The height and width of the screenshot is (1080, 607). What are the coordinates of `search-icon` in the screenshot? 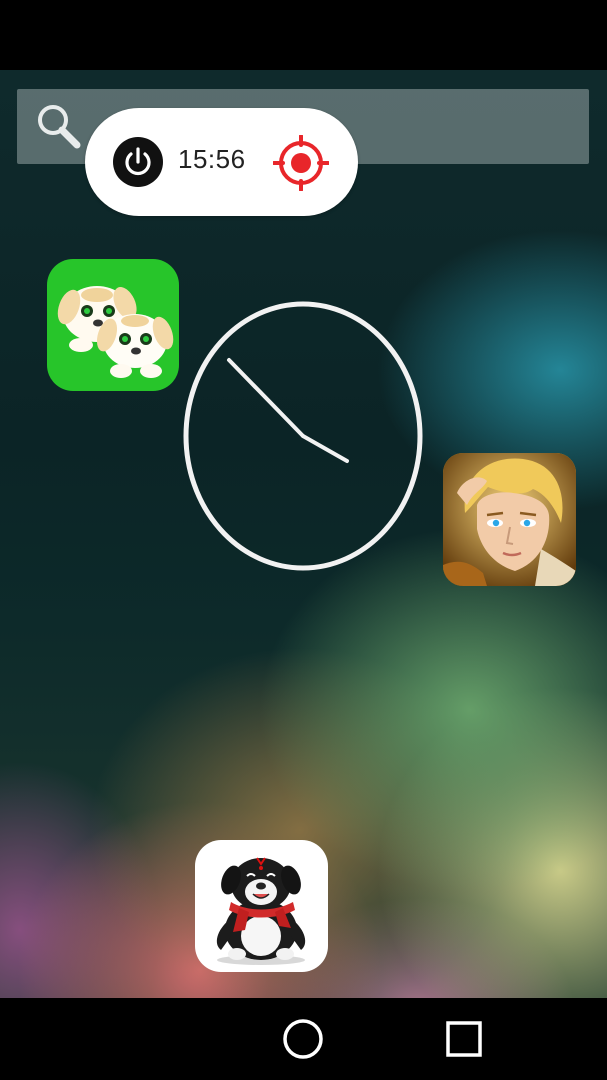 It's located at (58, 126).